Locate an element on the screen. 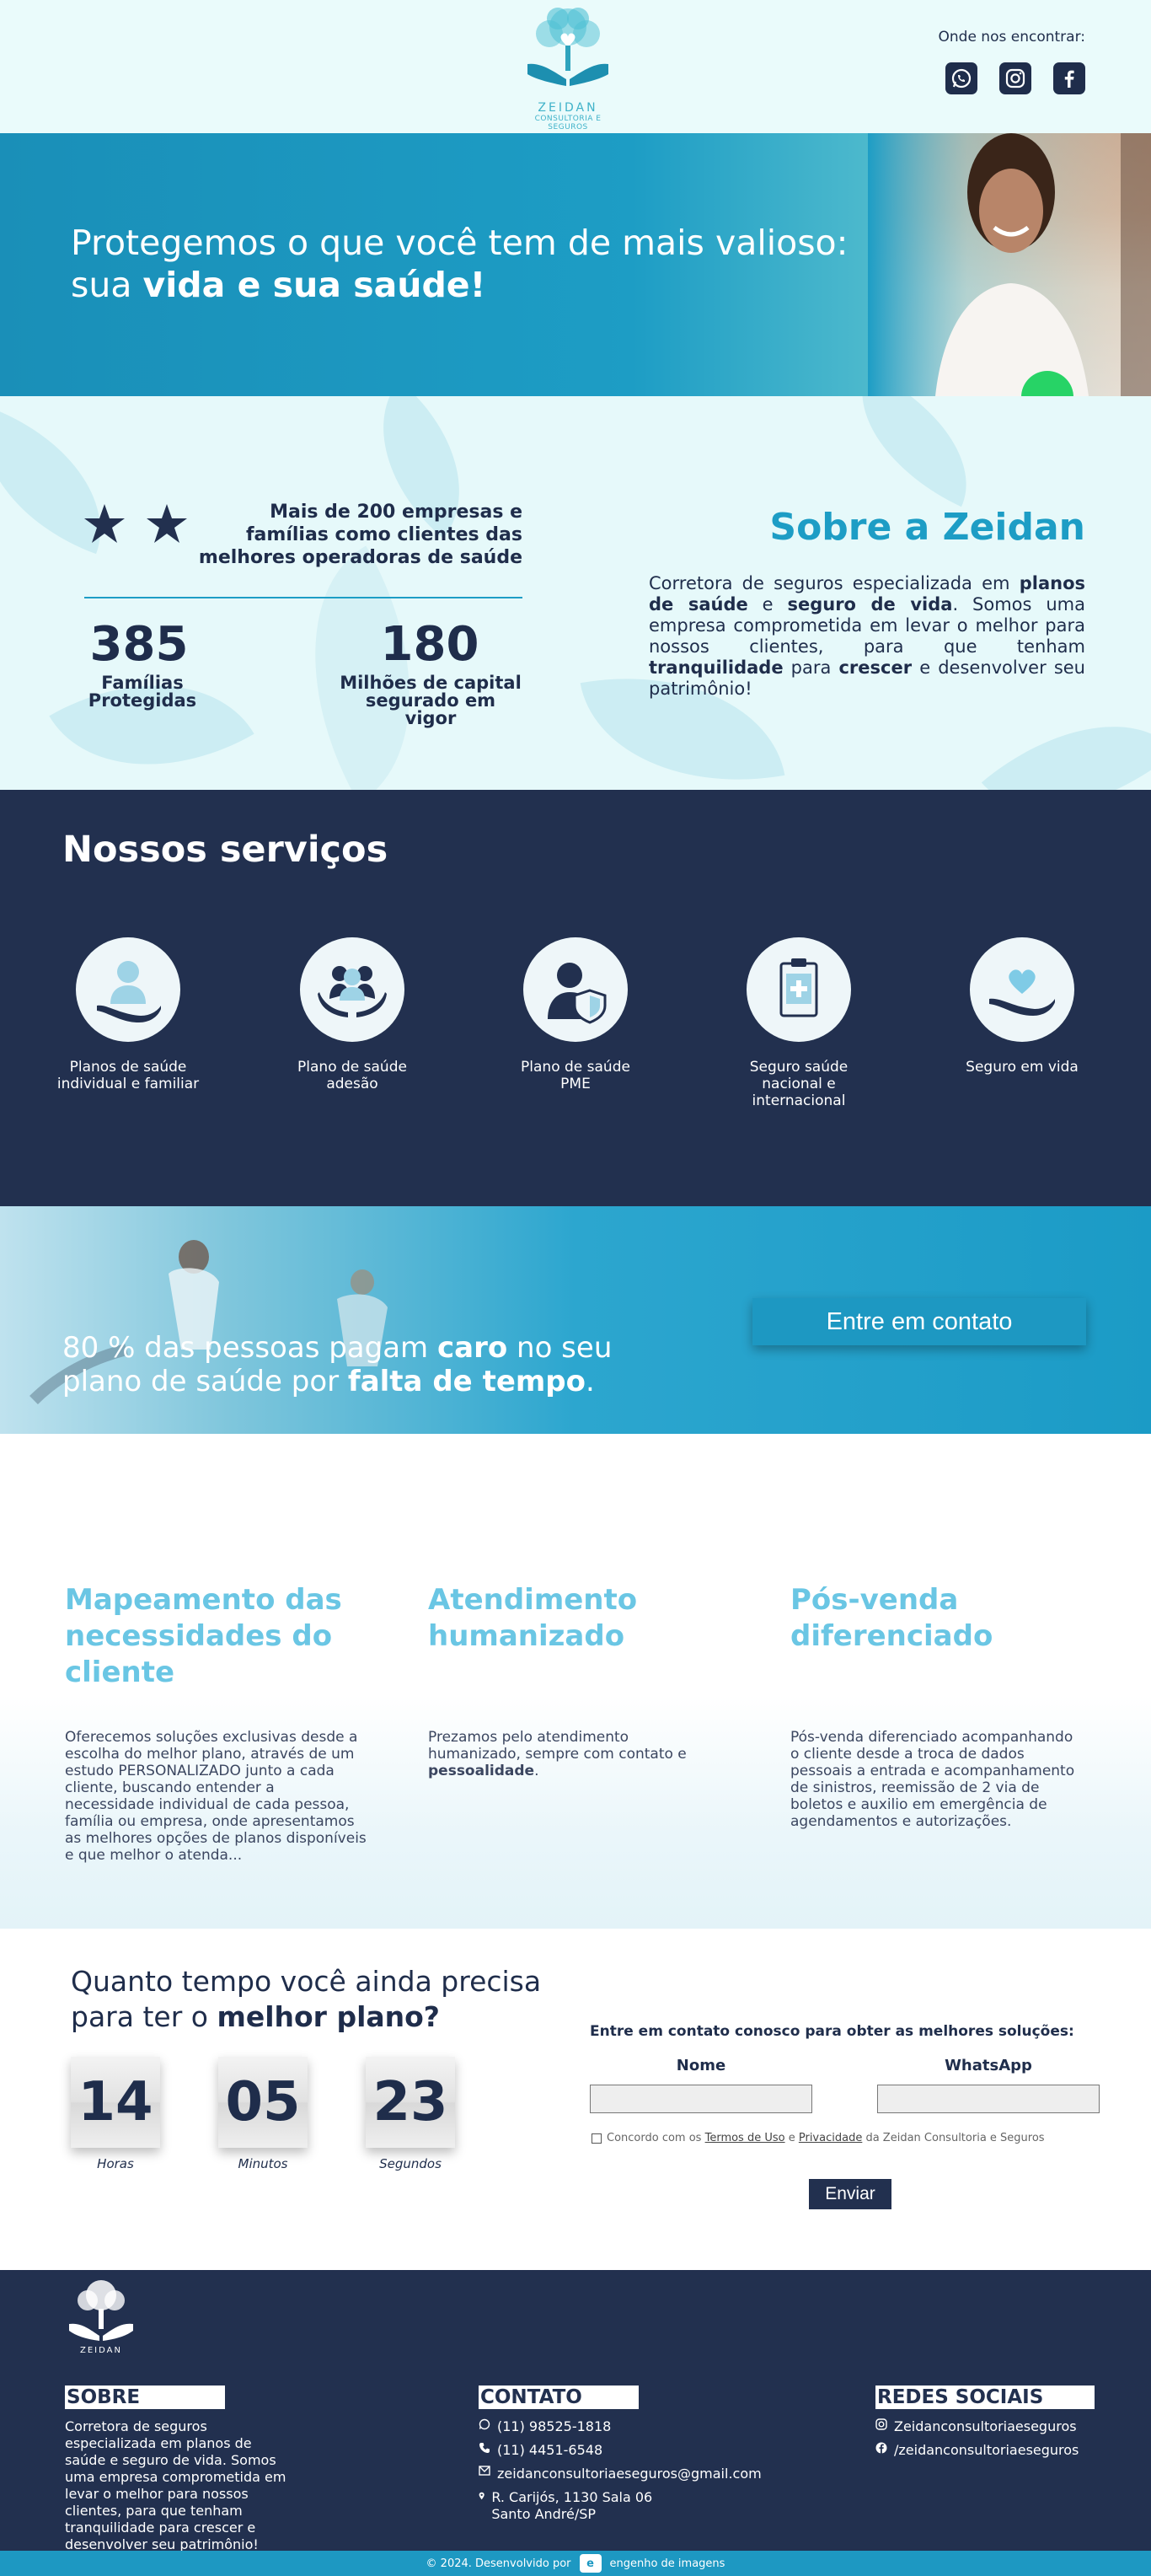 The height and width of the screenshot is (2576, 1151). stat-families-value: 385 is located at coordinates (139, 644).